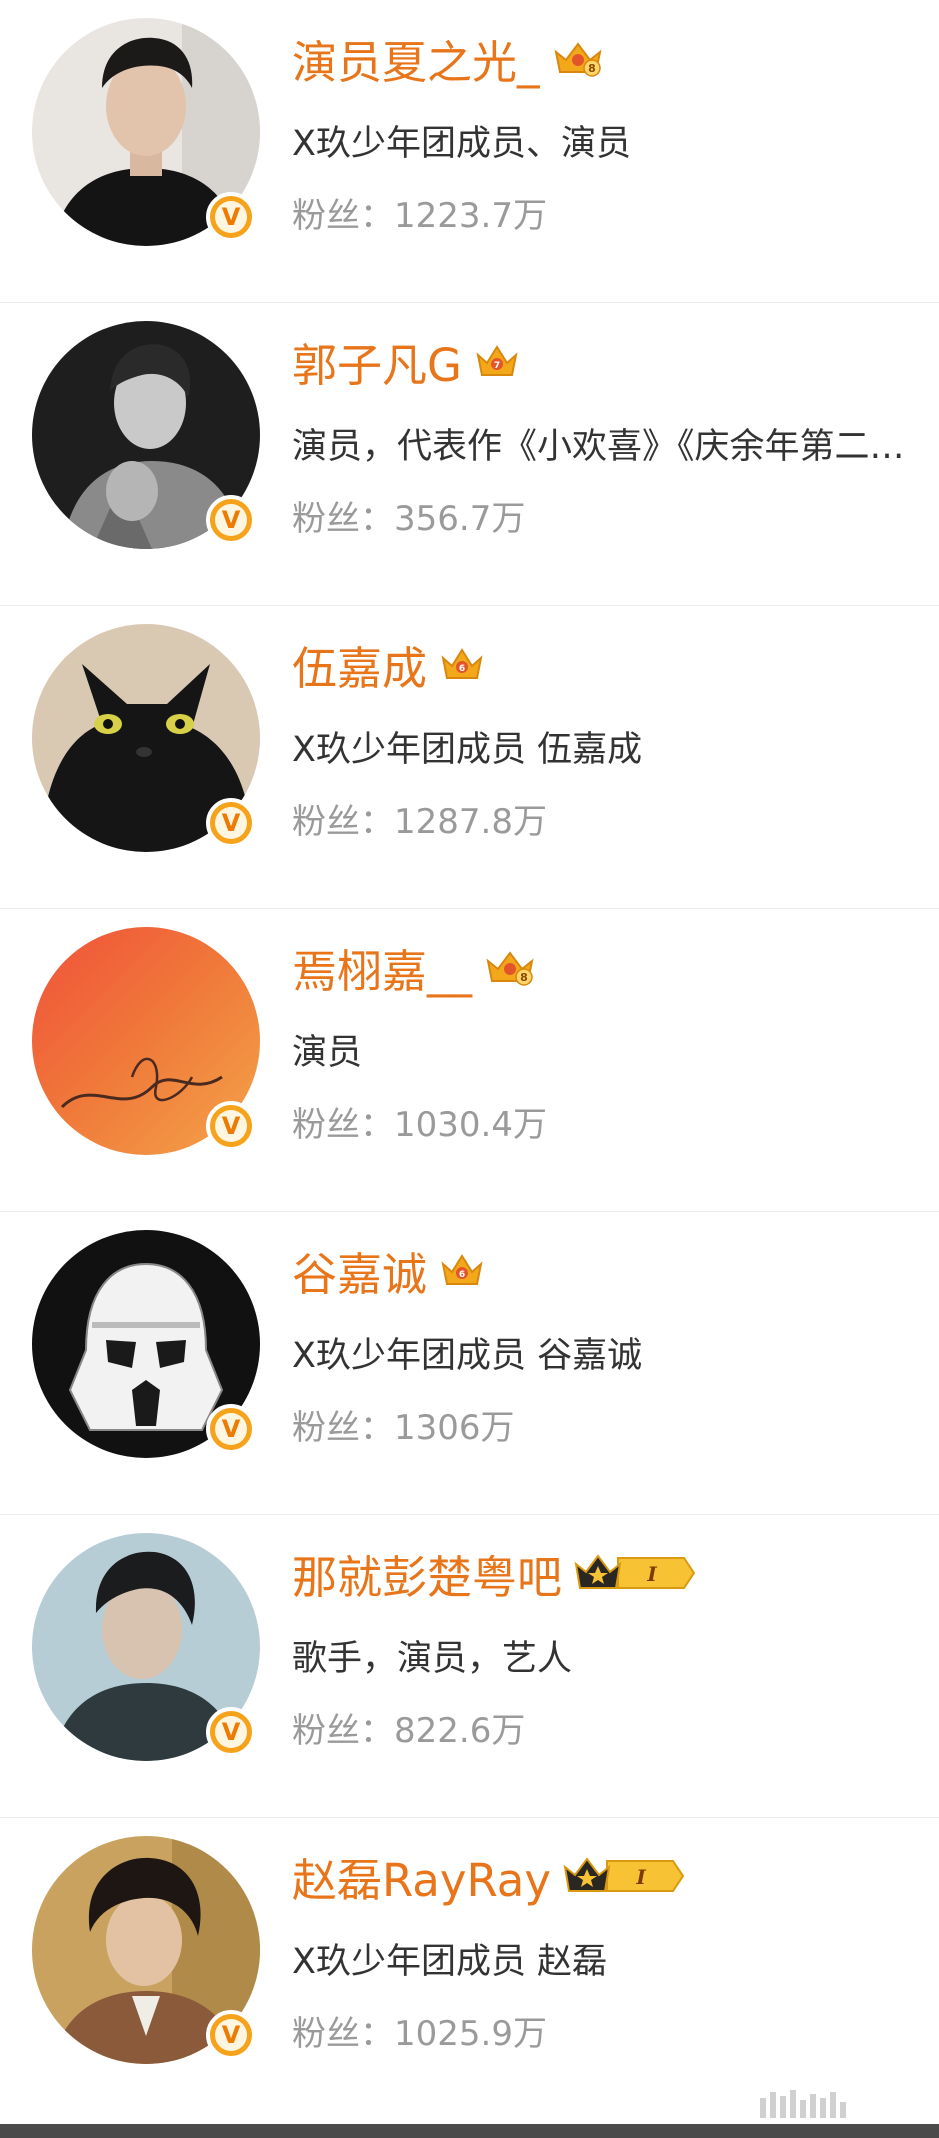  I want to click on user-description: 歌手，演员，艺人, so click(432, 1659).